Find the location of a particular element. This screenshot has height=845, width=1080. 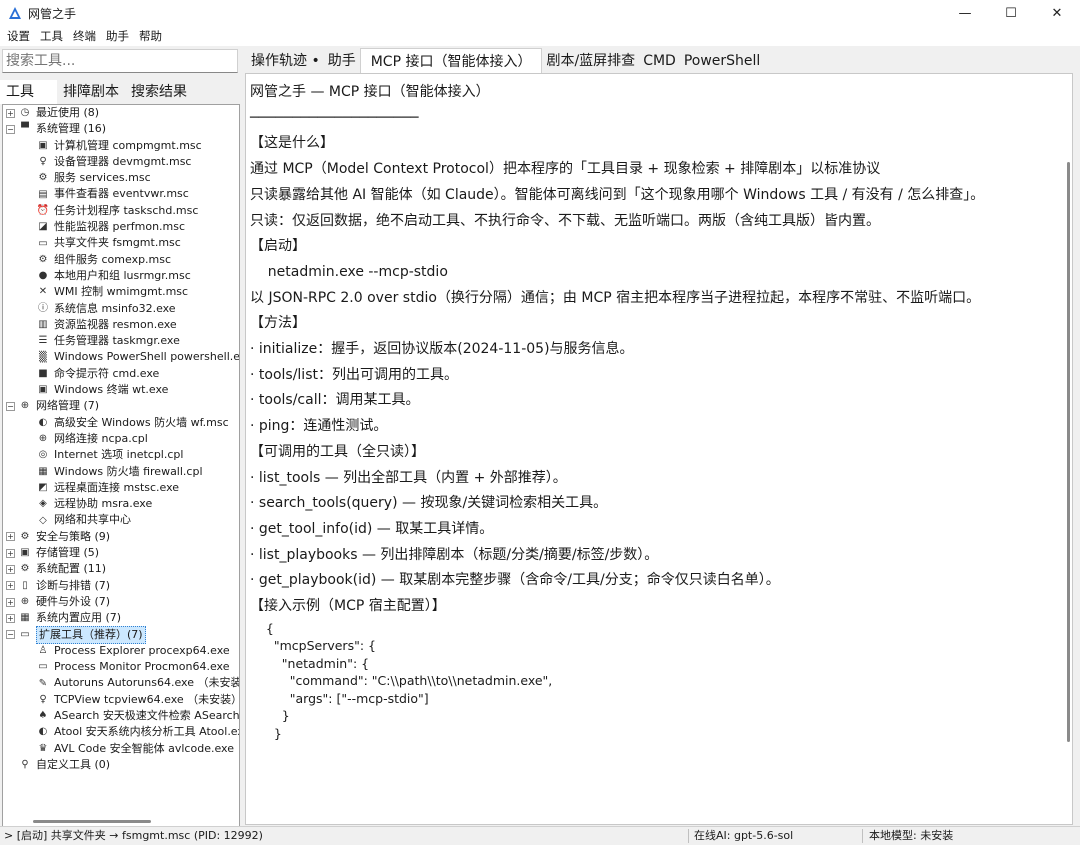

hardware-icon: ⊕ is located at coordinates (25, 602).